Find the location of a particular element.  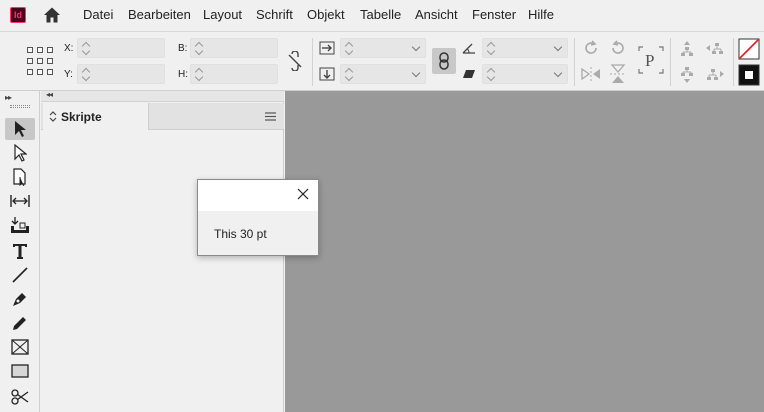

selection-tool is located at coordinates (20, 129).